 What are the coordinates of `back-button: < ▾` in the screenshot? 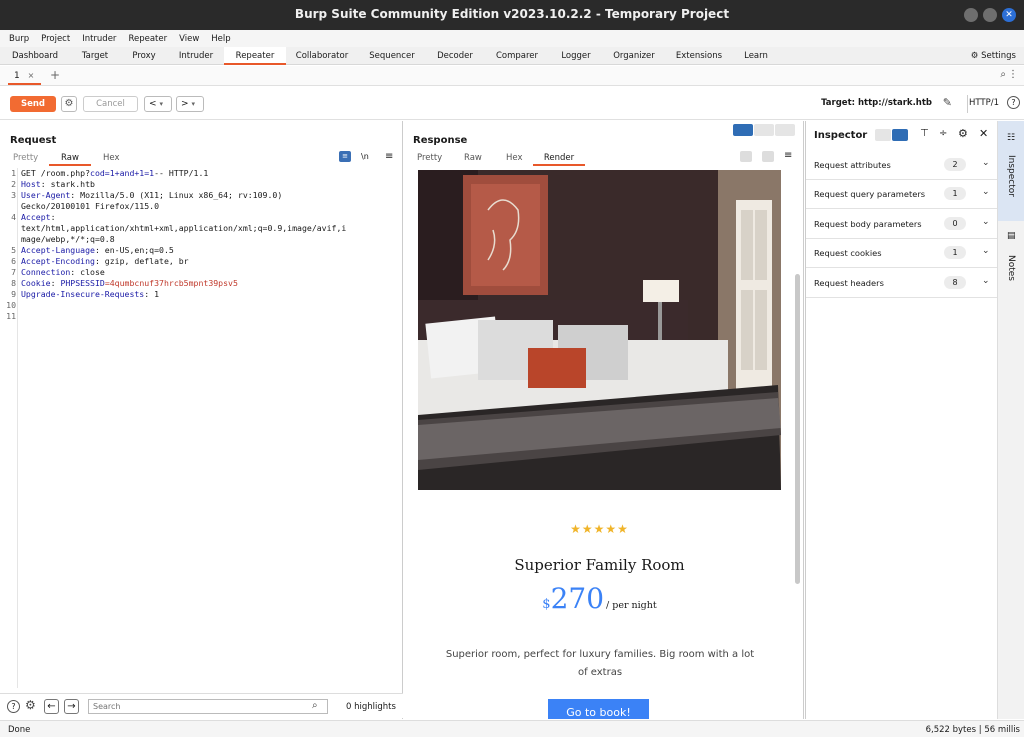 It's located at (158, 104).